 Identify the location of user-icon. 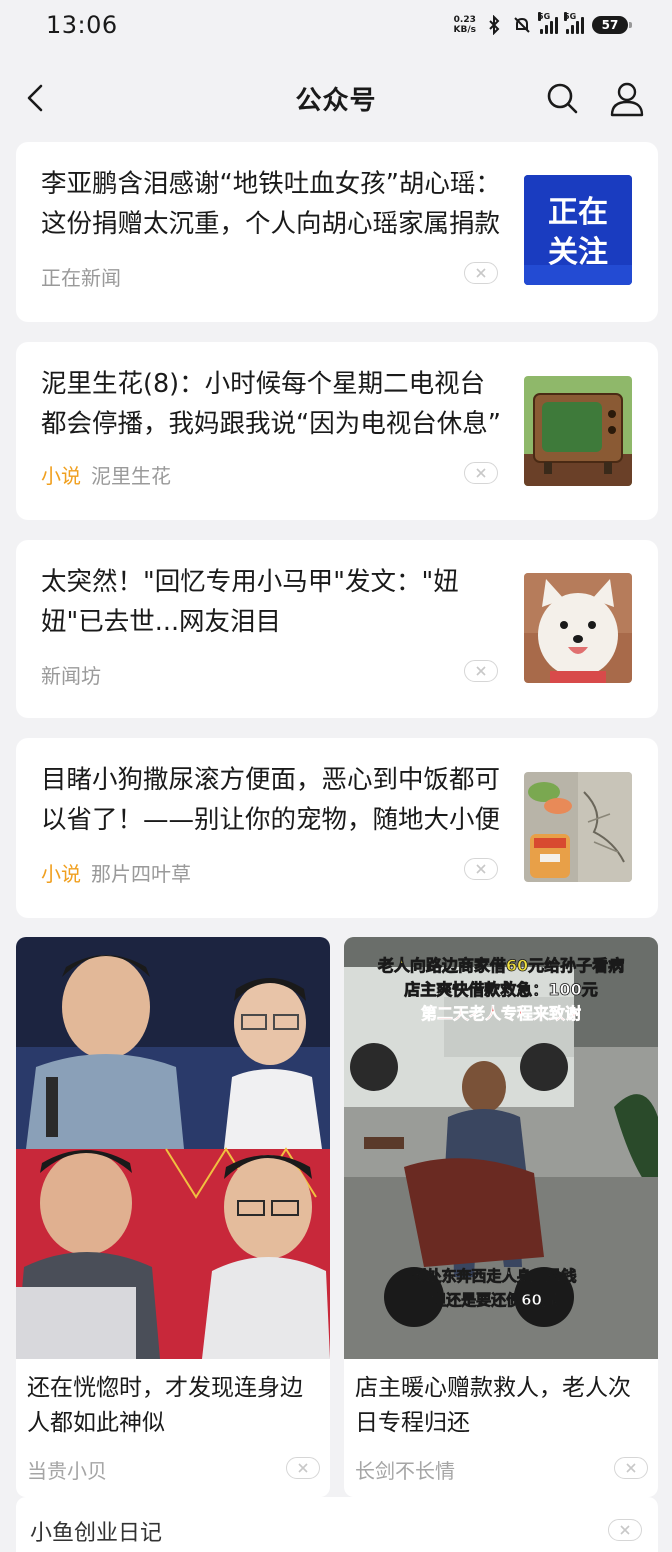
(627, 99).